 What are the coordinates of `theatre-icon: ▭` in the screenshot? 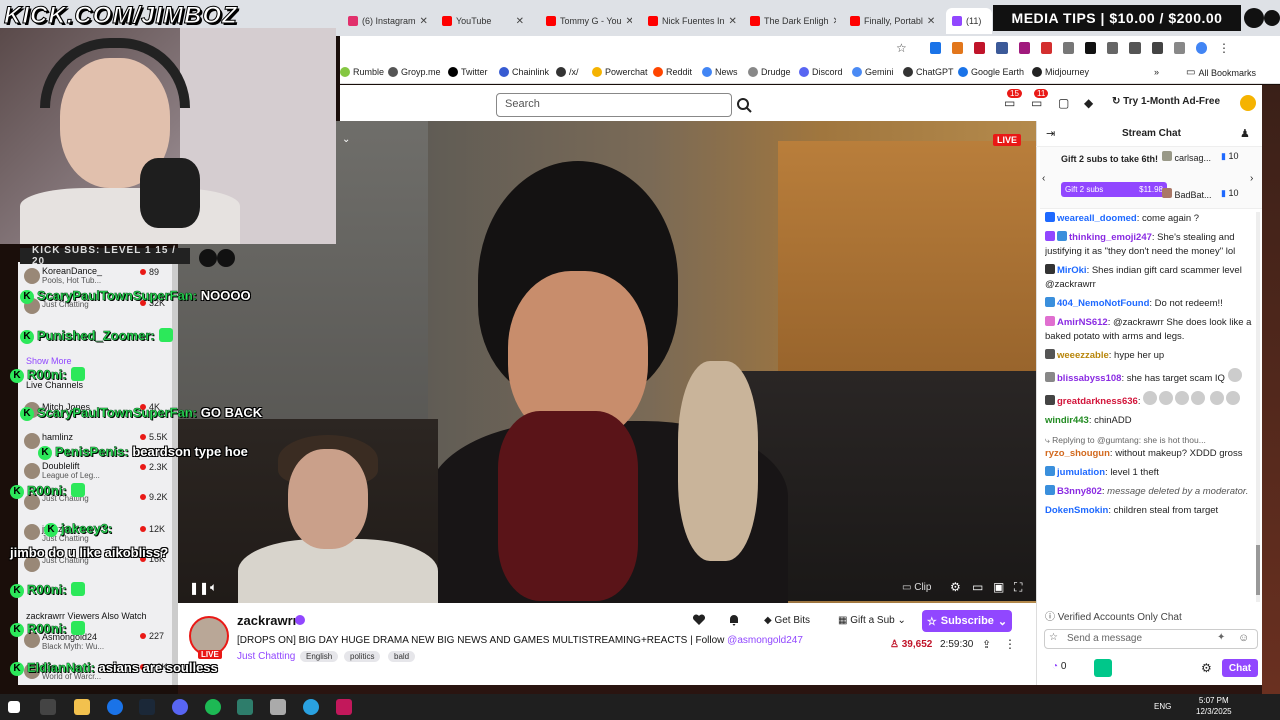 It's located at (977, 587).